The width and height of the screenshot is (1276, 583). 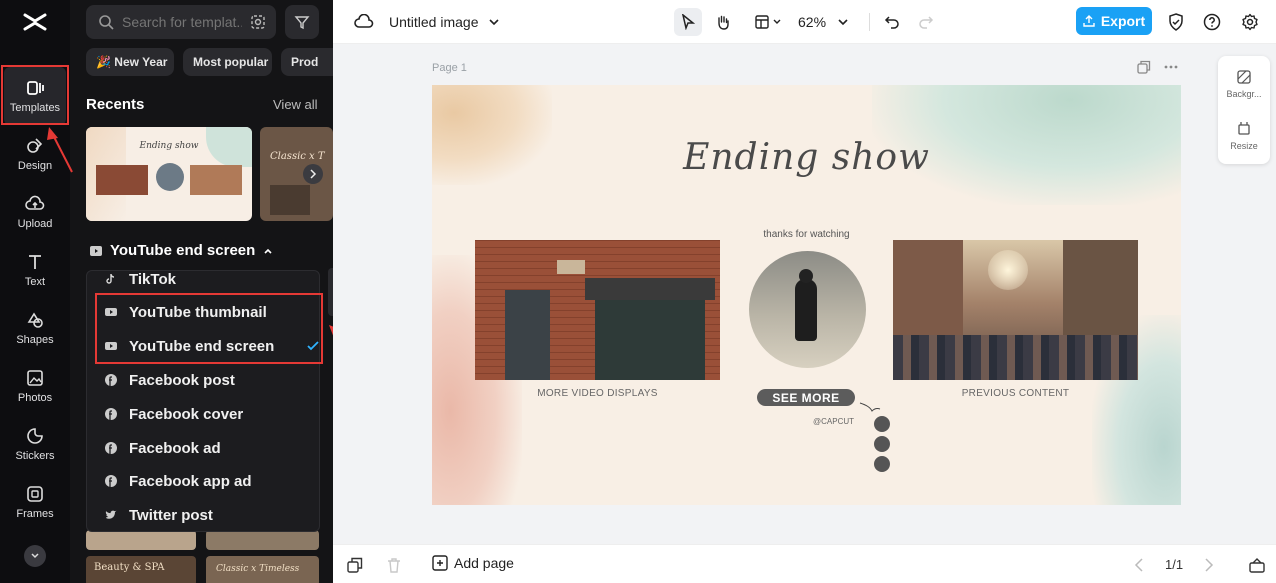 I want to click on upload-icon, so click(x=35, y=202).